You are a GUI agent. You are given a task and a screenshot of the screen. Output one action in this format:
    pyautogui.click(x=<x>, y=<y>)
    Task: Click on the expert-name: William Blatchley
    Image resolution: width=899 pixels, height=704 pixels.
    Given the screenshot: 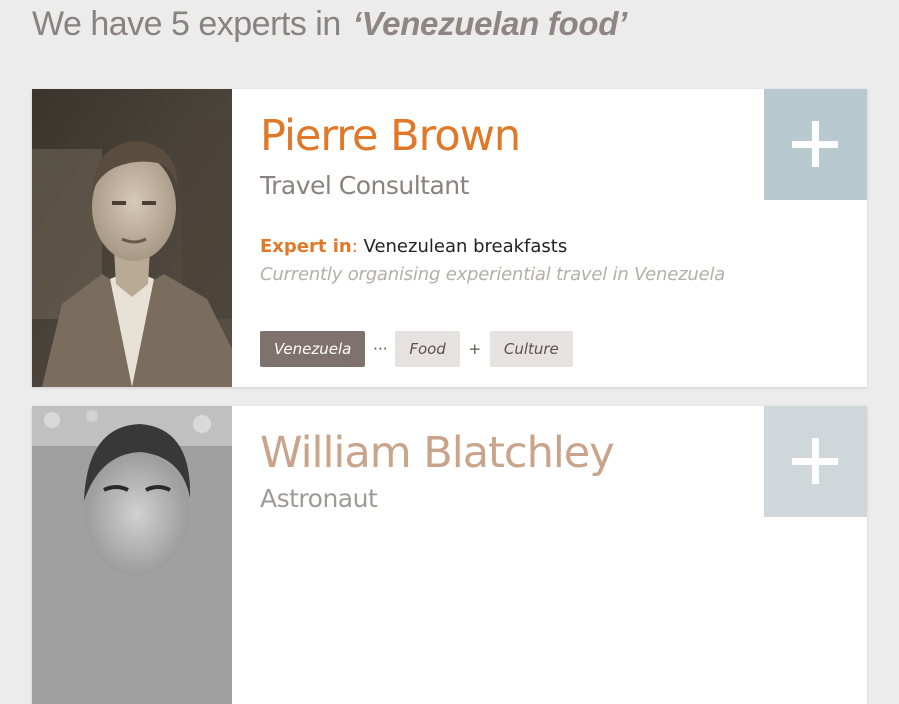 What is the action you would take?
    pyautogui.click(x=437, y=453)
    